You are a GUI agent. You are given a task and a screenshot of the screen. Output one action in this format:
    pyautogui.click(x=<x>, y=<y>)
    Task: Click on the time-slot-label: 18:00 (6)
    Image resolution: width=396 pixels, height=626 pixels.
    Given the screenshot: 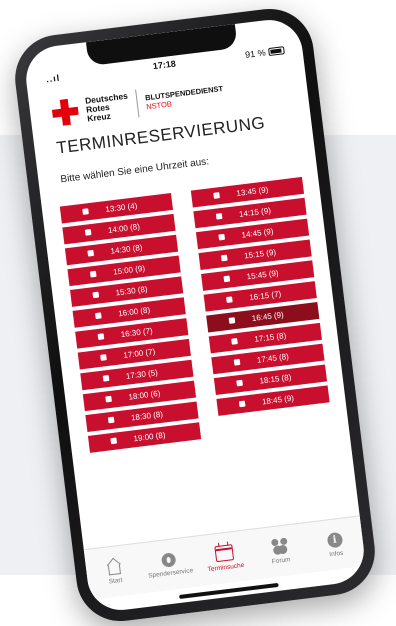 What is the action you would take?
    pyautogui.click(x=144, y=395)
    